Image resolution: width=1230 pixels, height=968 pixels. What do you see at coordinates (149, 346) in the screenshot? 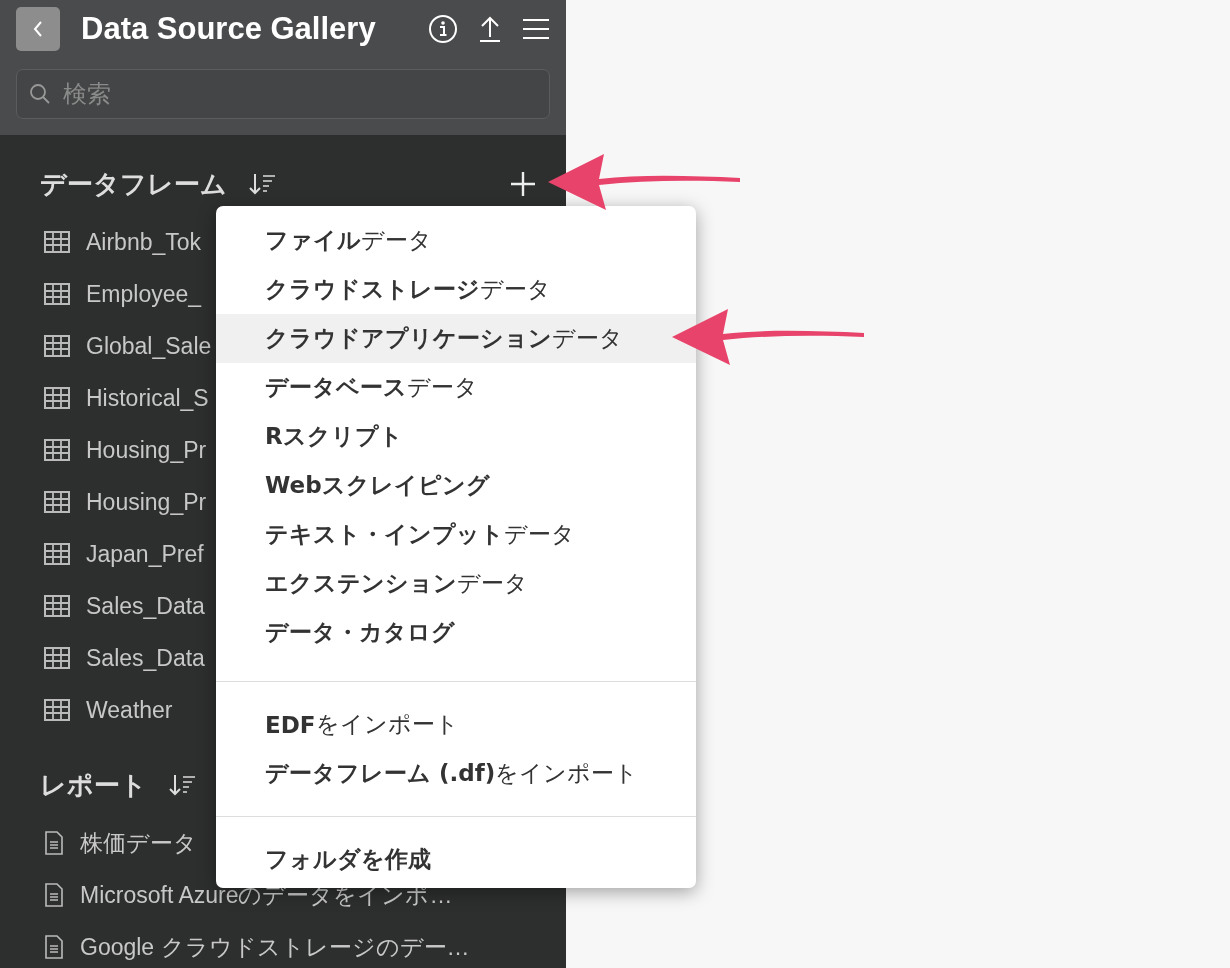
I see `list-item: Global_Sale` at bounding box center [149, 346].